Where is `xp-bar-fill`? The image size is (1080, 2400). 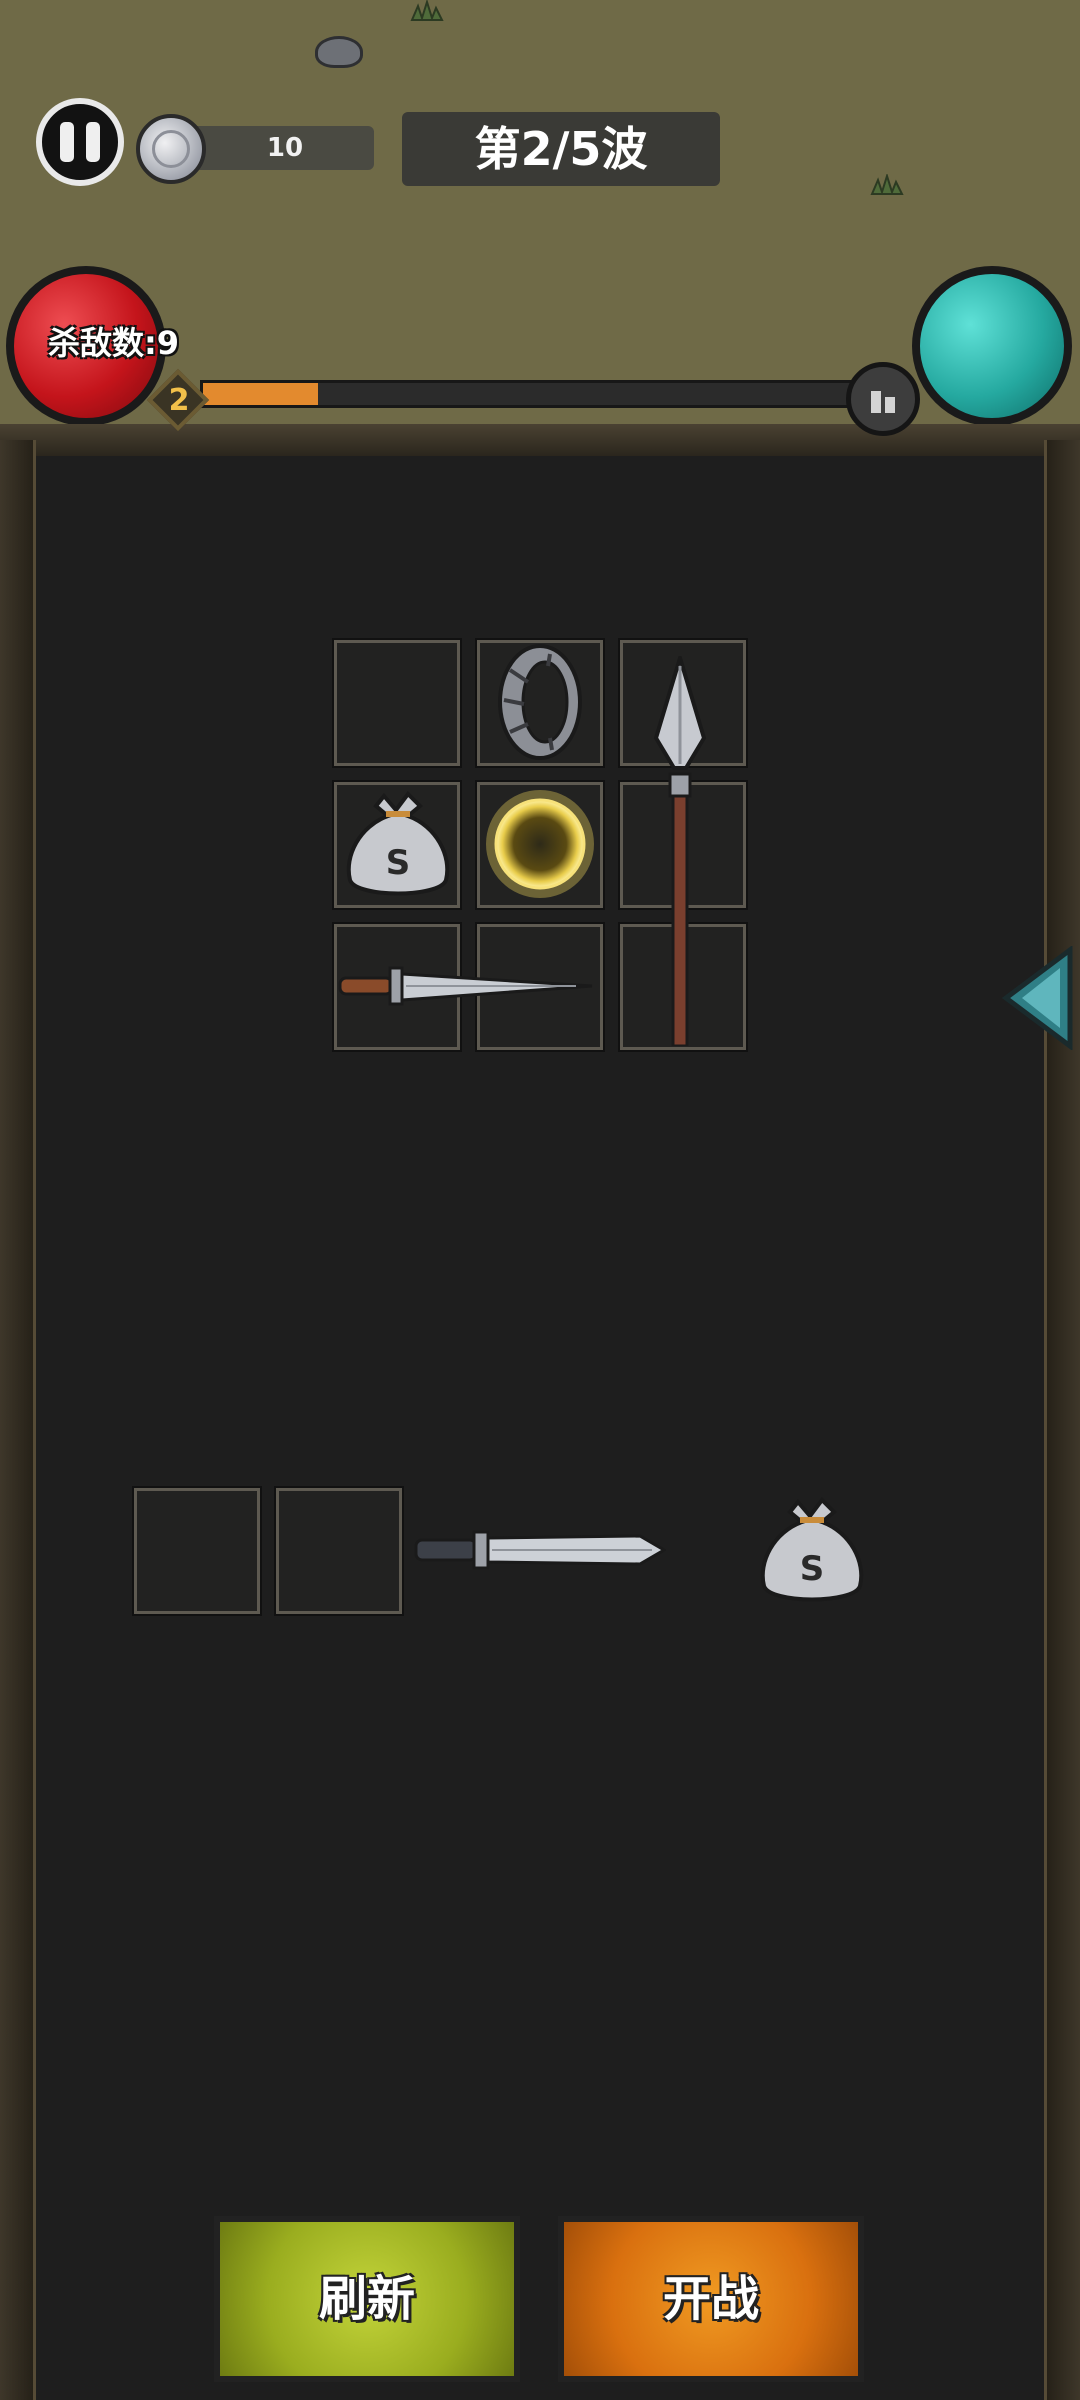
xp-bar-fill is located at coordinates (260, 394).